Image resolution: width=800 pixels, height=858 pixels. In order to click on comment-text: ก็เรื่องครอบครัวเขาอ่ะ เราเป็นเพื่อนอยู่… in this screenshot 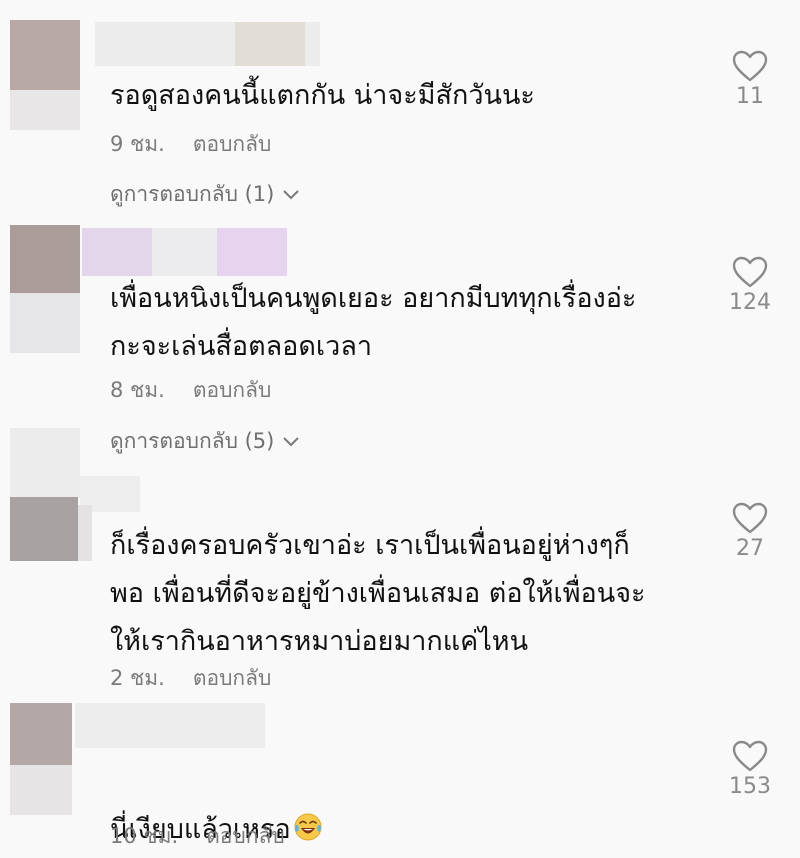, I will do `click(378, 593)`.